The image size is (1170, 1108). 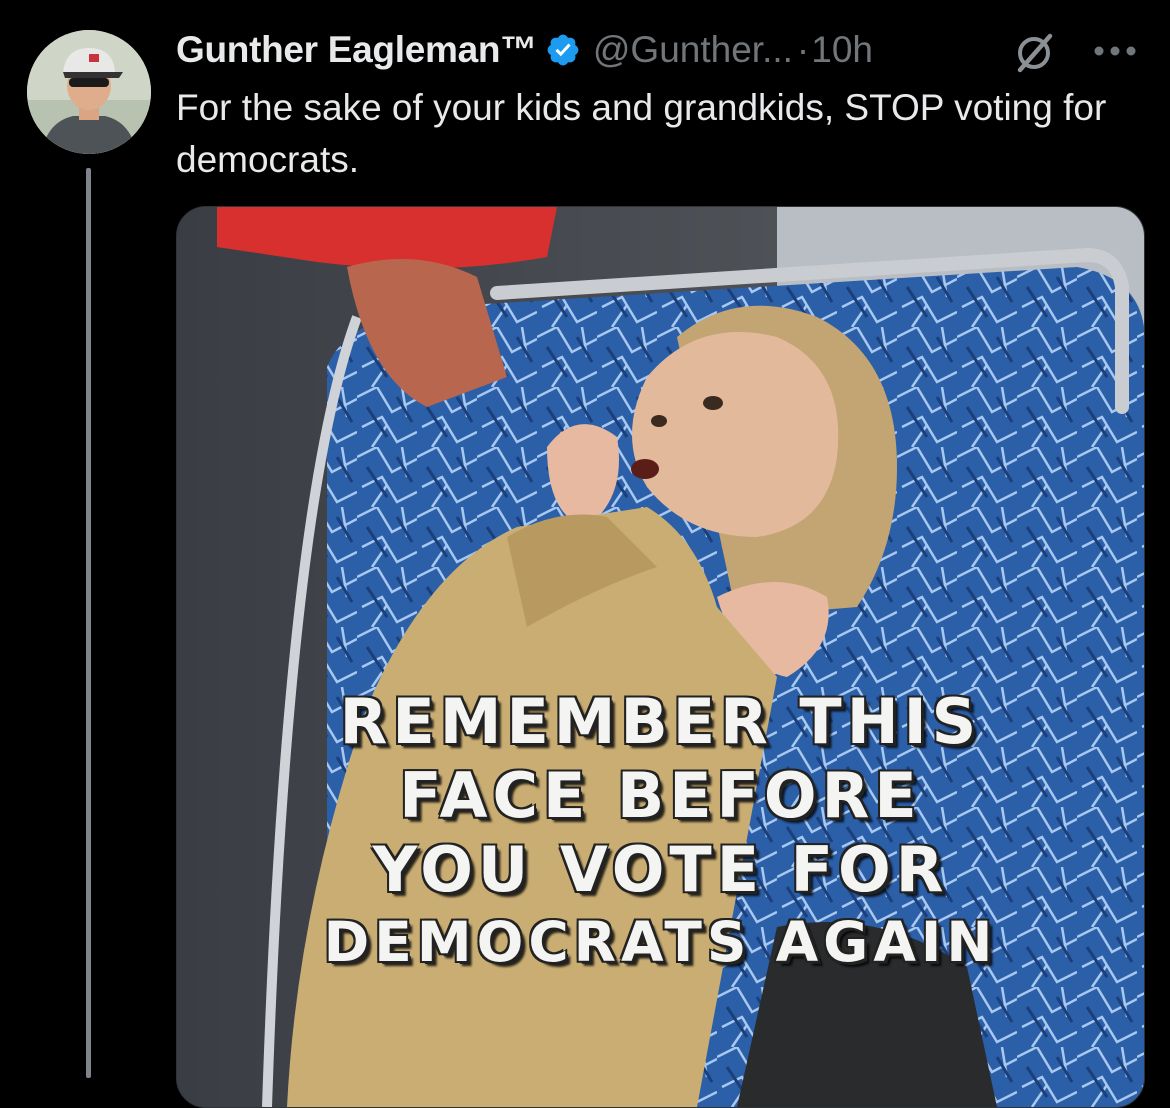 I want to click on meme-caption-line: FACE BEFORE, so click(x=660, y=795).